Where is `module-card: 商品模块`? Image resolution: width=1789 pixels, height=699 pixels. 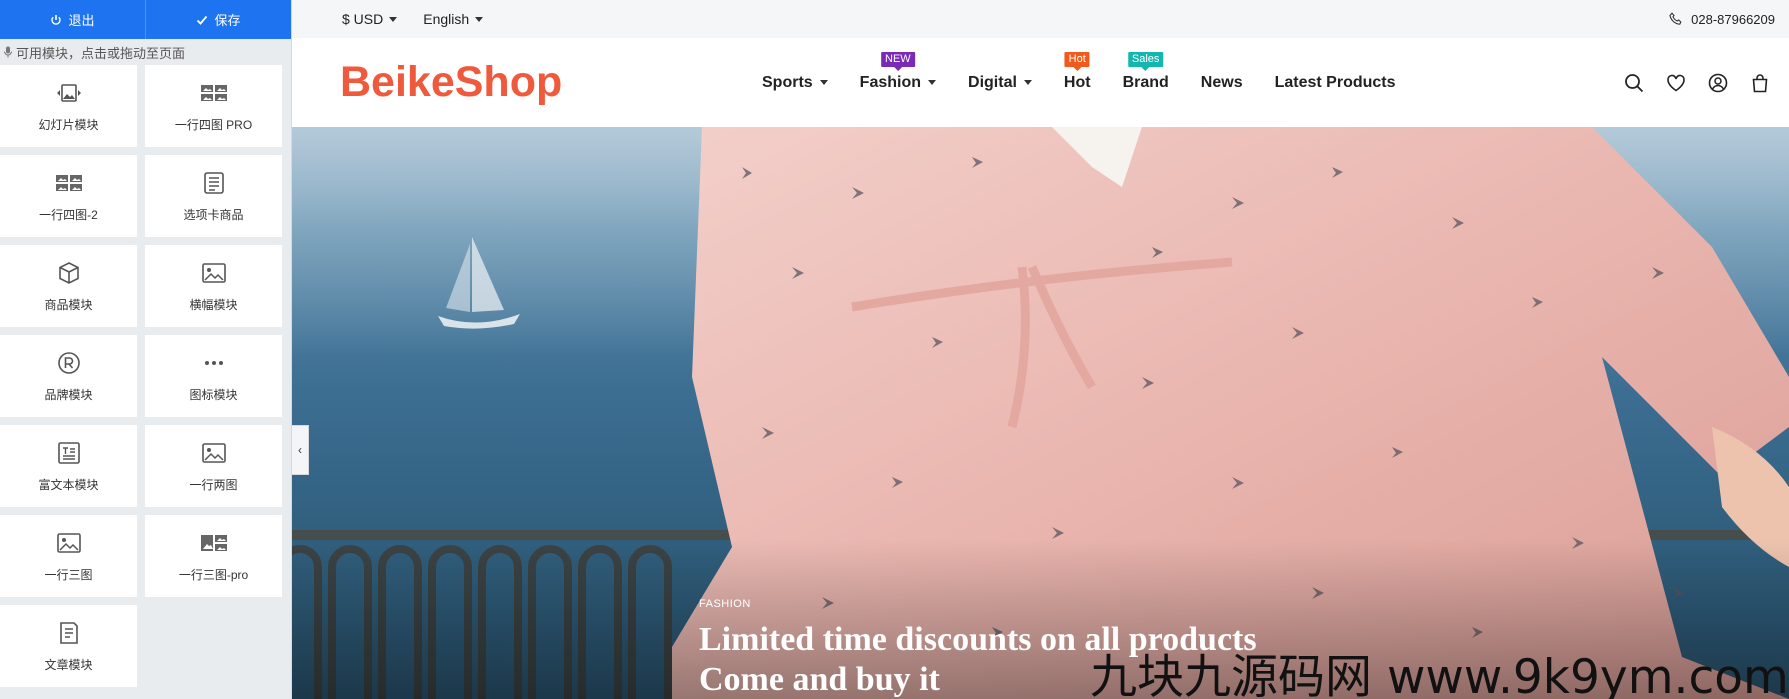 module-card: 商品模块 is located at coordinates (68, 286).